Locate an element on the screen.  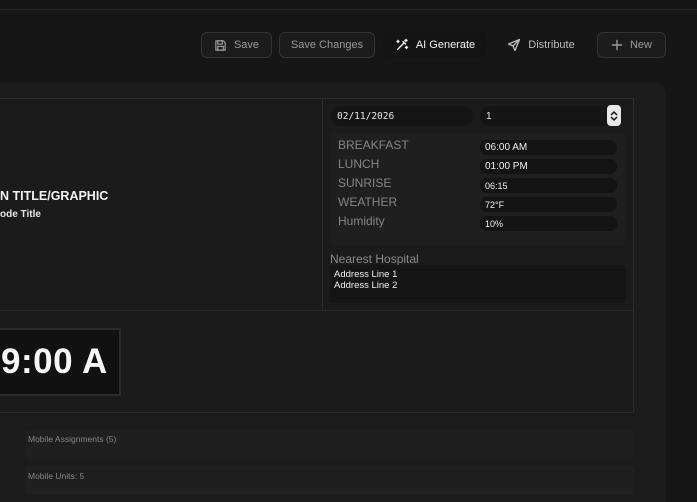
distribute-button: Distribute is located at coordinates (541, 45).